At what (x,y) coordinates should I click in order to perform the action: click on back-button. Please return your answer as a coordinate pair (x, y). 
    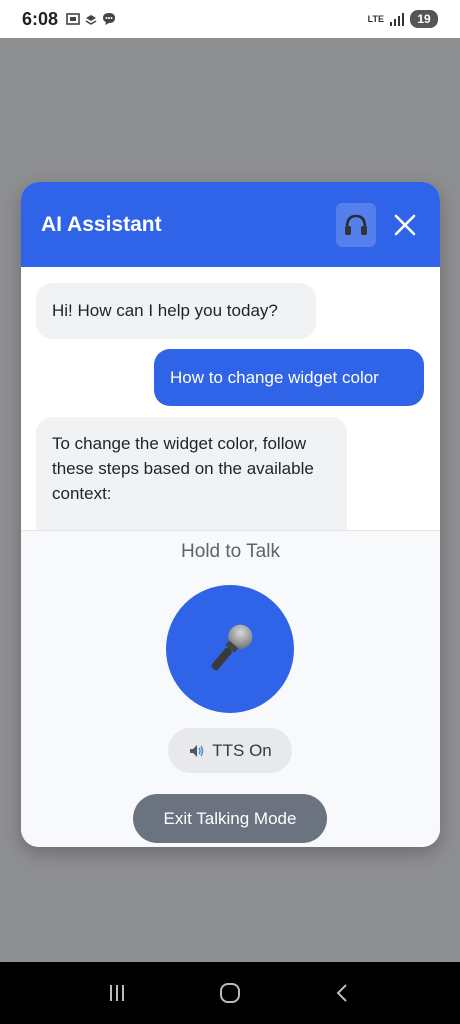
    Looking at the image, I should click on (343, 993).